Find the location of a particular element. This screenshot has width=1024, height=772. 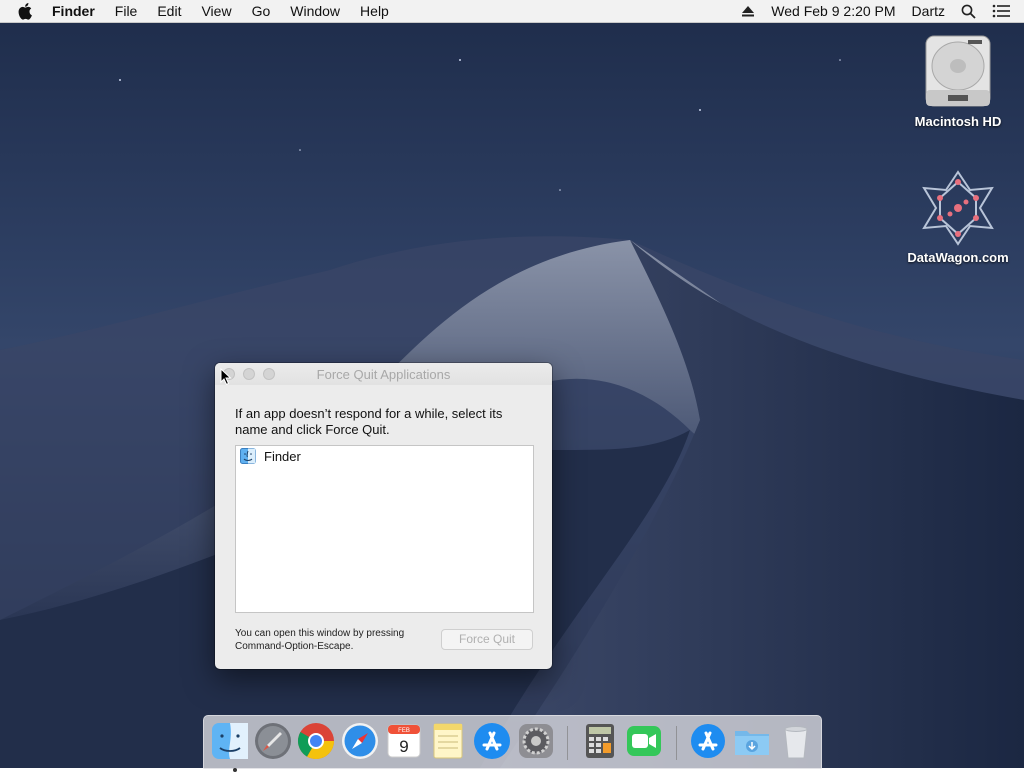

dock-finder is located at coordinates (230, 746).